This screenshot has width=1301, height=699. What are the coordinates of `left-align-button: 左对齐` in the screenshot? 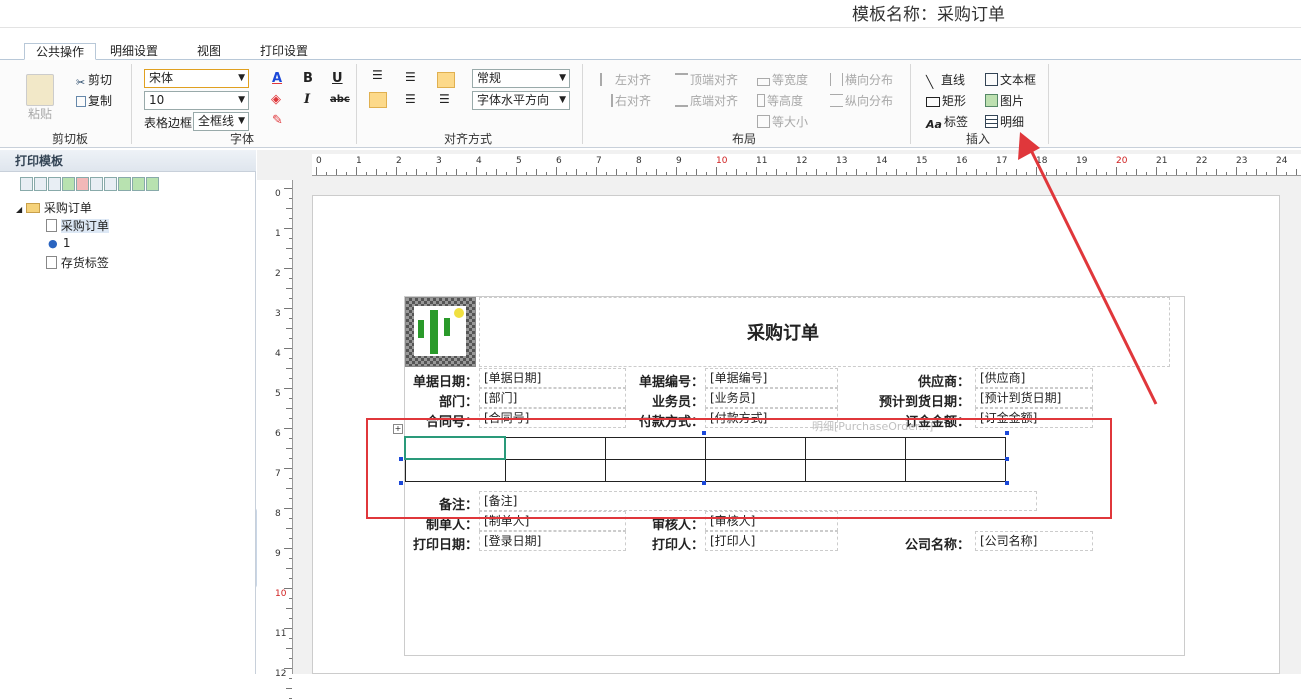 It's located at (625, 79).